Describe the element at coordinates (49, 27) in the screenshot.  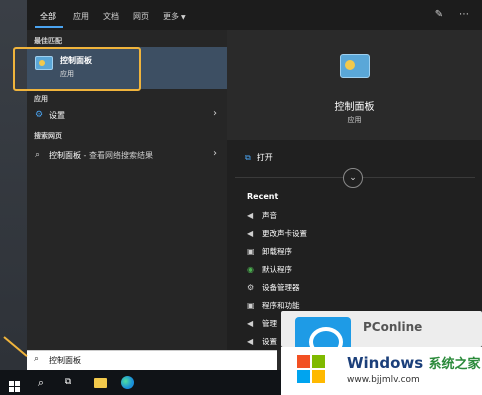
I see `active-tab-indicator` at that location.